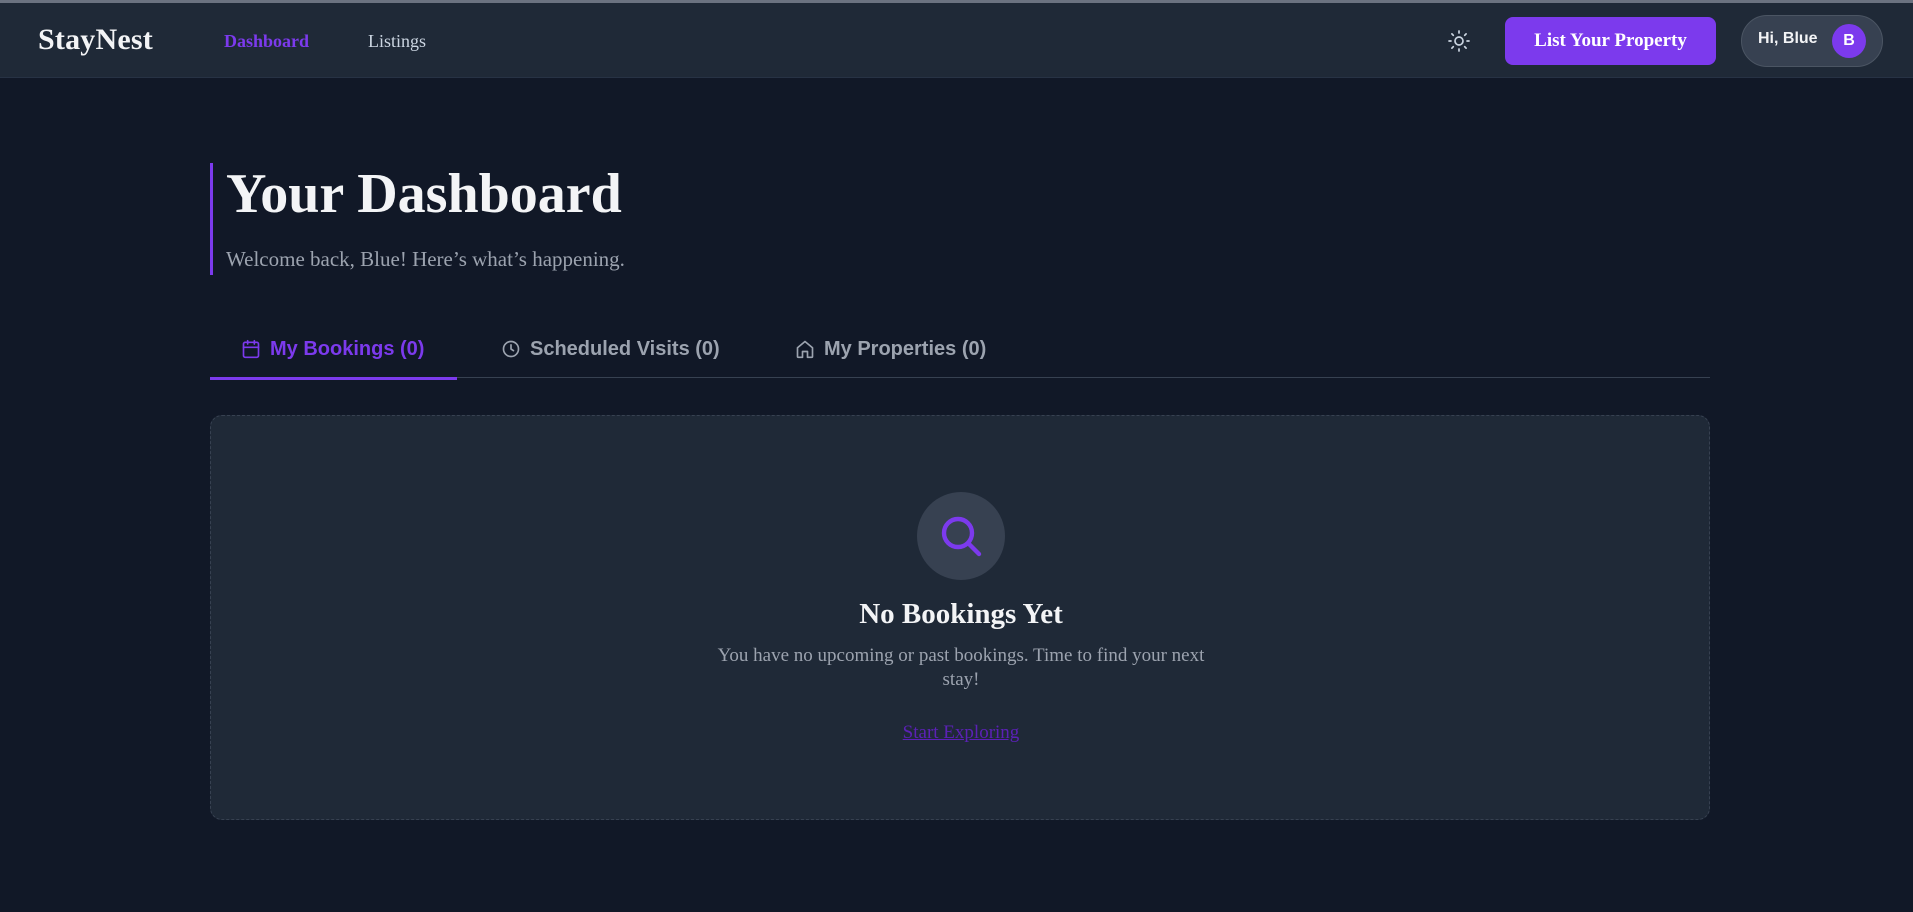 This screenshot has width=1913, height=912. What do you see at coordinates (511, 349) in the screenshot?
I see `clock-icon` at bounding box center [511, 349].